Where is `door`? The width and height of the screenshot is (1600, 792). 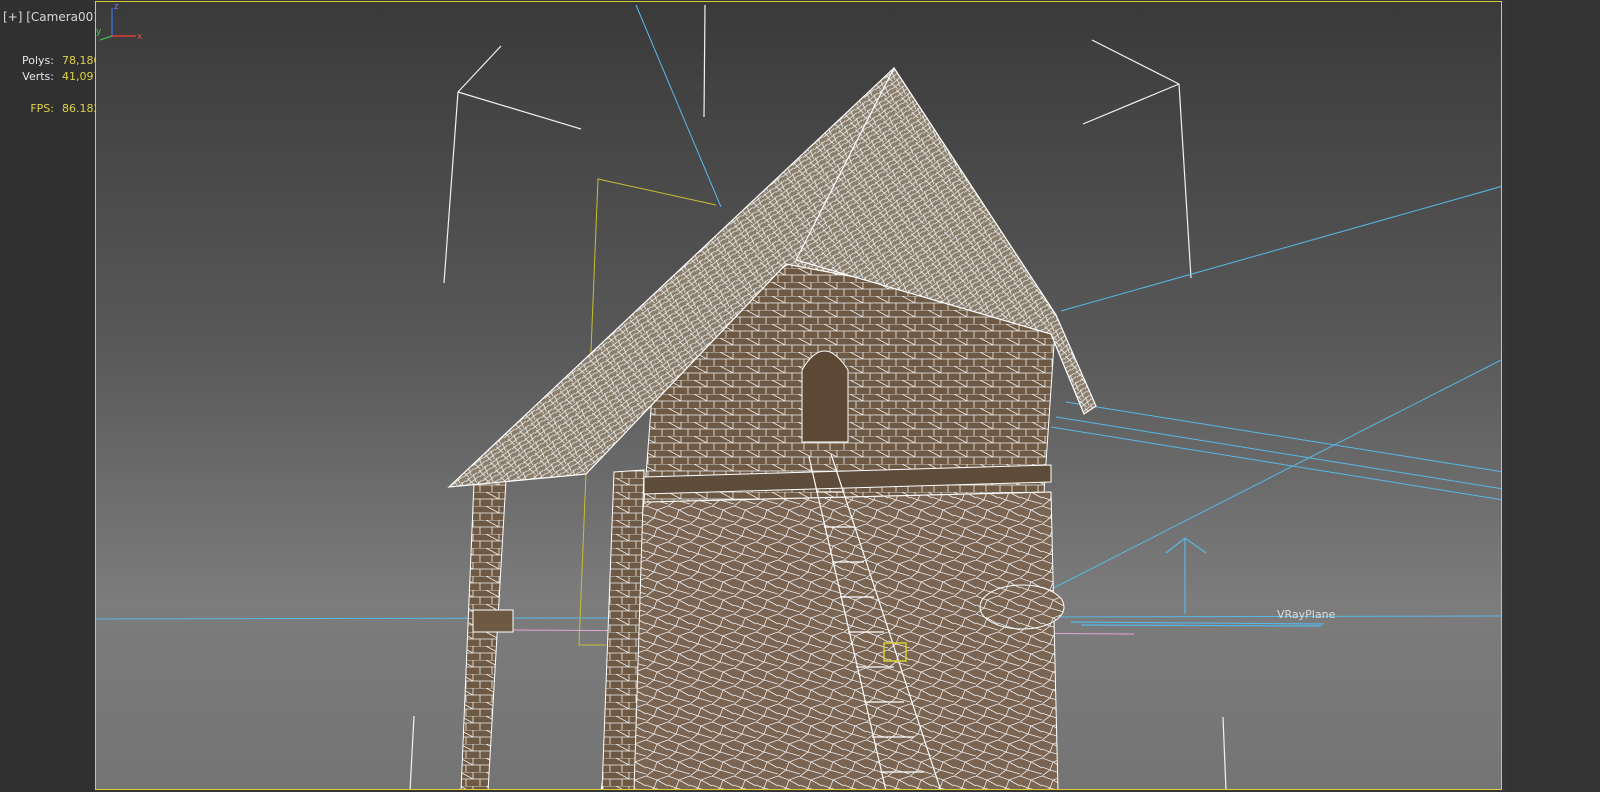
door is located at coordinates (825, 396).